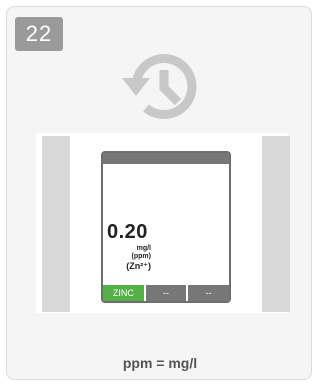 This screenshot has width=320, height=384. I want to click on softkey-bar: ZINC -- --, so click(166, 293).